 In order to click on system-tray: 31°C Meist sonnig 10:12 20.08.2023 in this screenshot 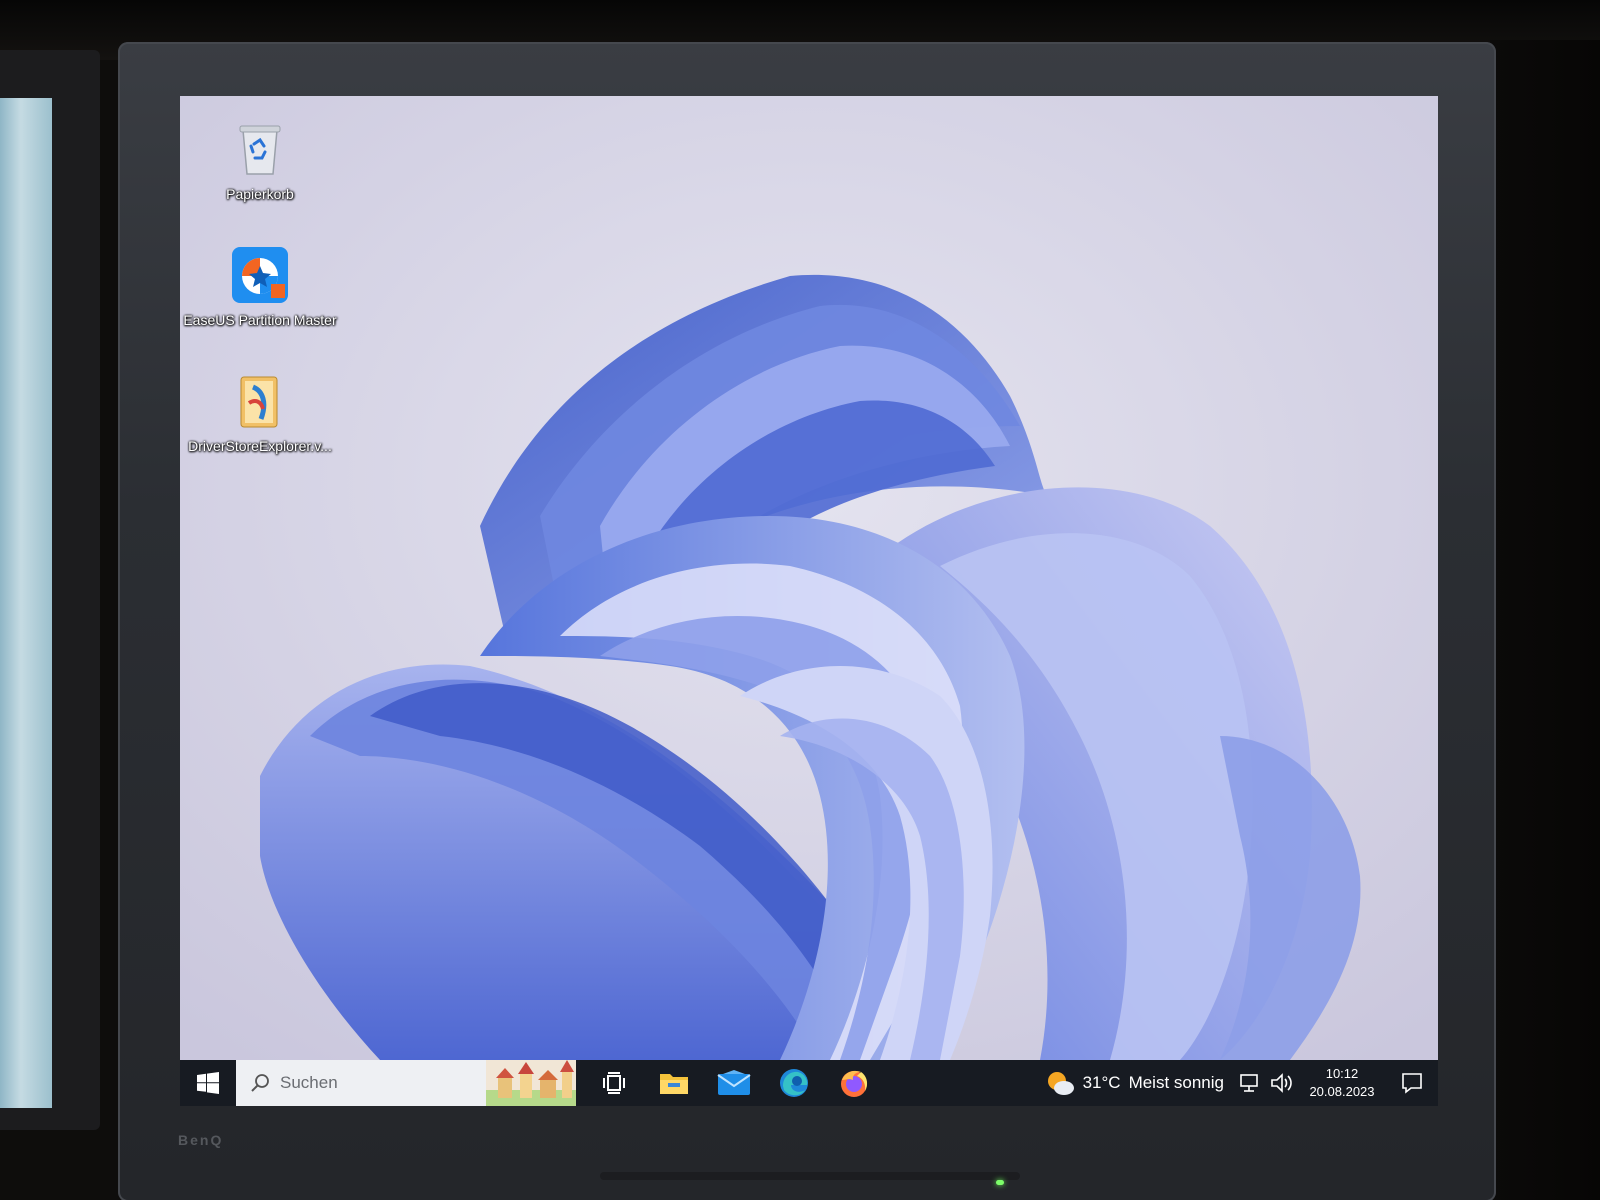, I will do `click(1236, 1083)`.